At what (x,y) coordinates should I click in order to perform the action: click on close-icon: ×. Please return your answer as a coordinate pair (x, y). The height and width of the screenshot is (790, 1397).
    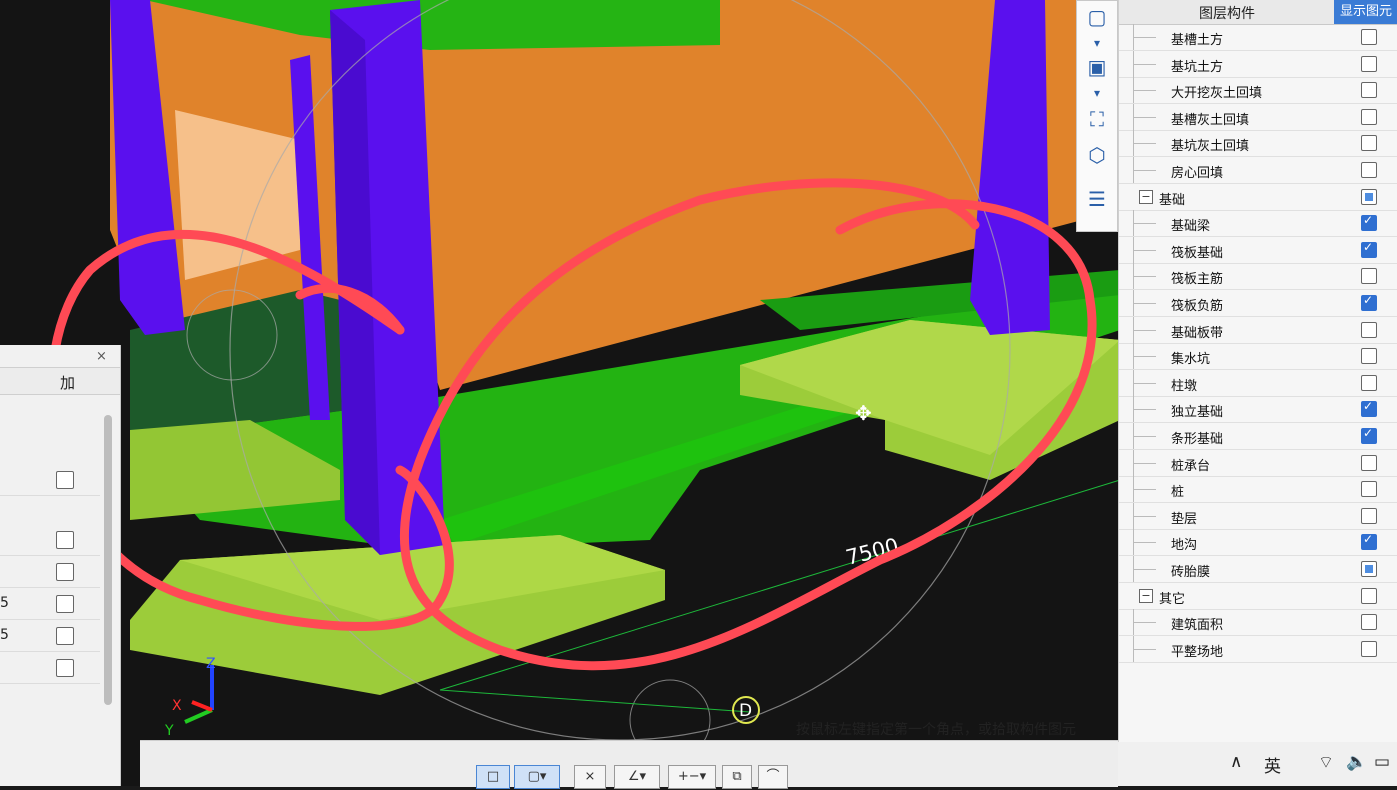
    Looking at the image, I should click on (101, 356).